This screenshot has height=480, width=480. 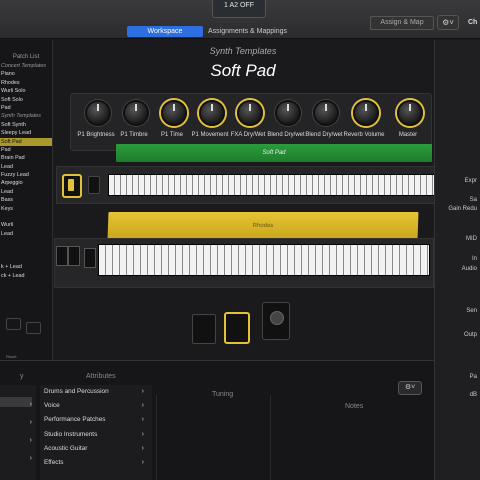 What do you see at coordinates (156, 437) in the screenshot?
I see `column-divider` at bounding box center [156, 437].